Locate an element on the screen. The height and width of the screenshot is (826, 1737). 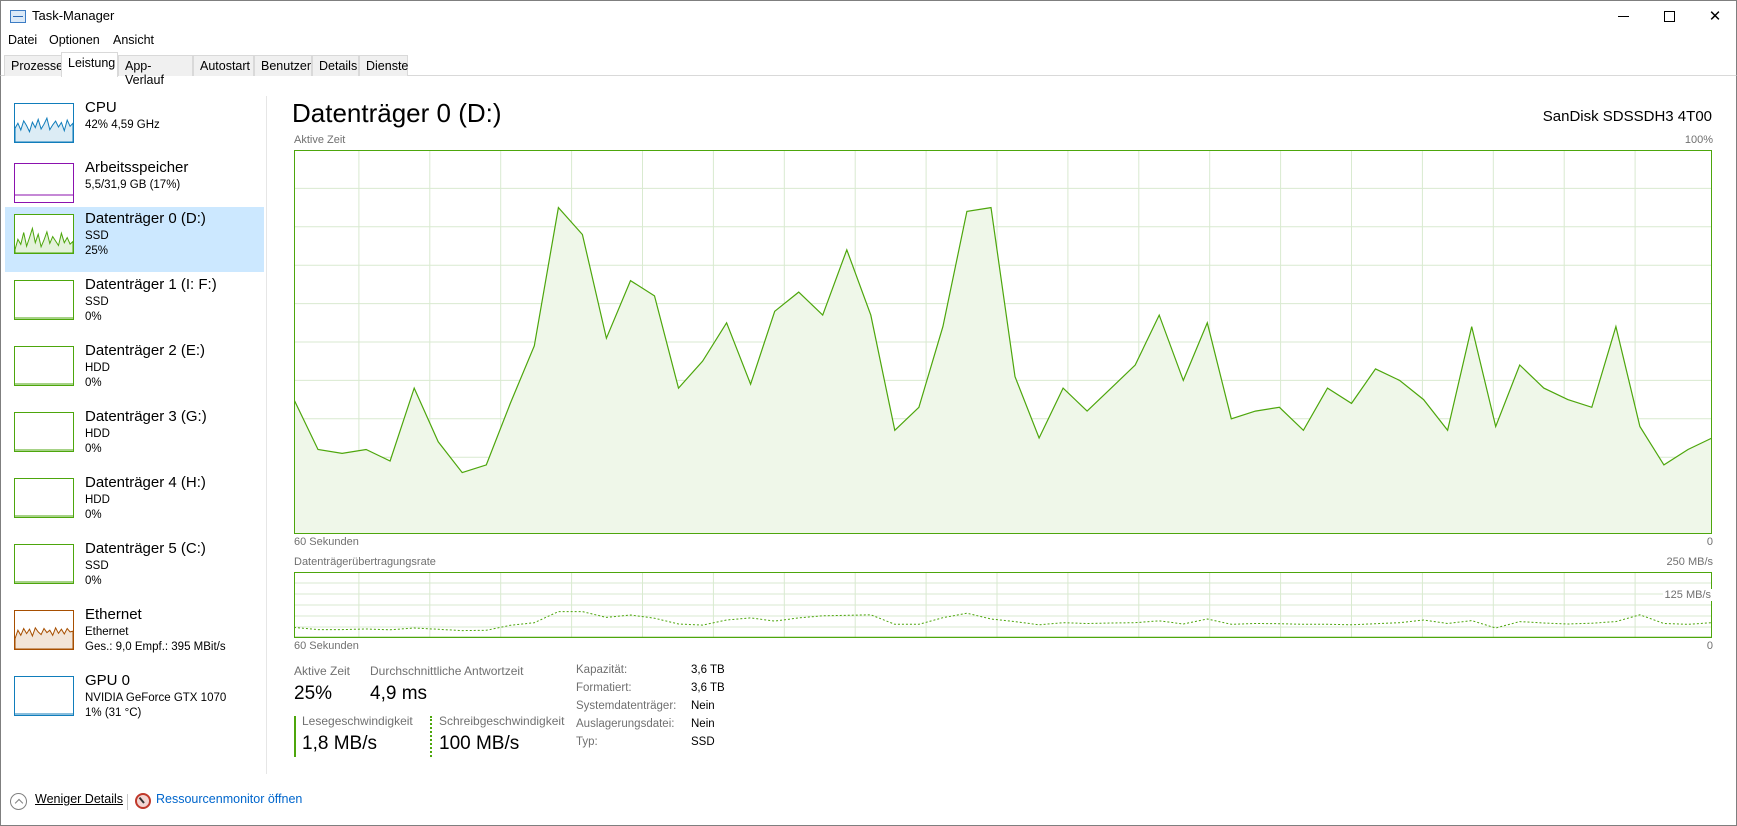
sidebar-item-name: CPU is located at coordinates (101, 107).